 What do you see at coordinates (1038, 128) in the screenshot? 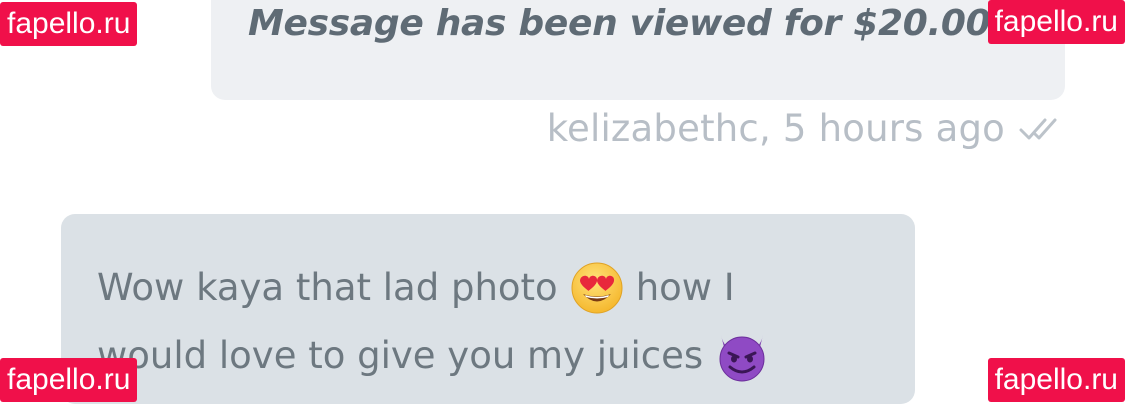
I see `double-check-icon` at bounding box center [1038, 128].